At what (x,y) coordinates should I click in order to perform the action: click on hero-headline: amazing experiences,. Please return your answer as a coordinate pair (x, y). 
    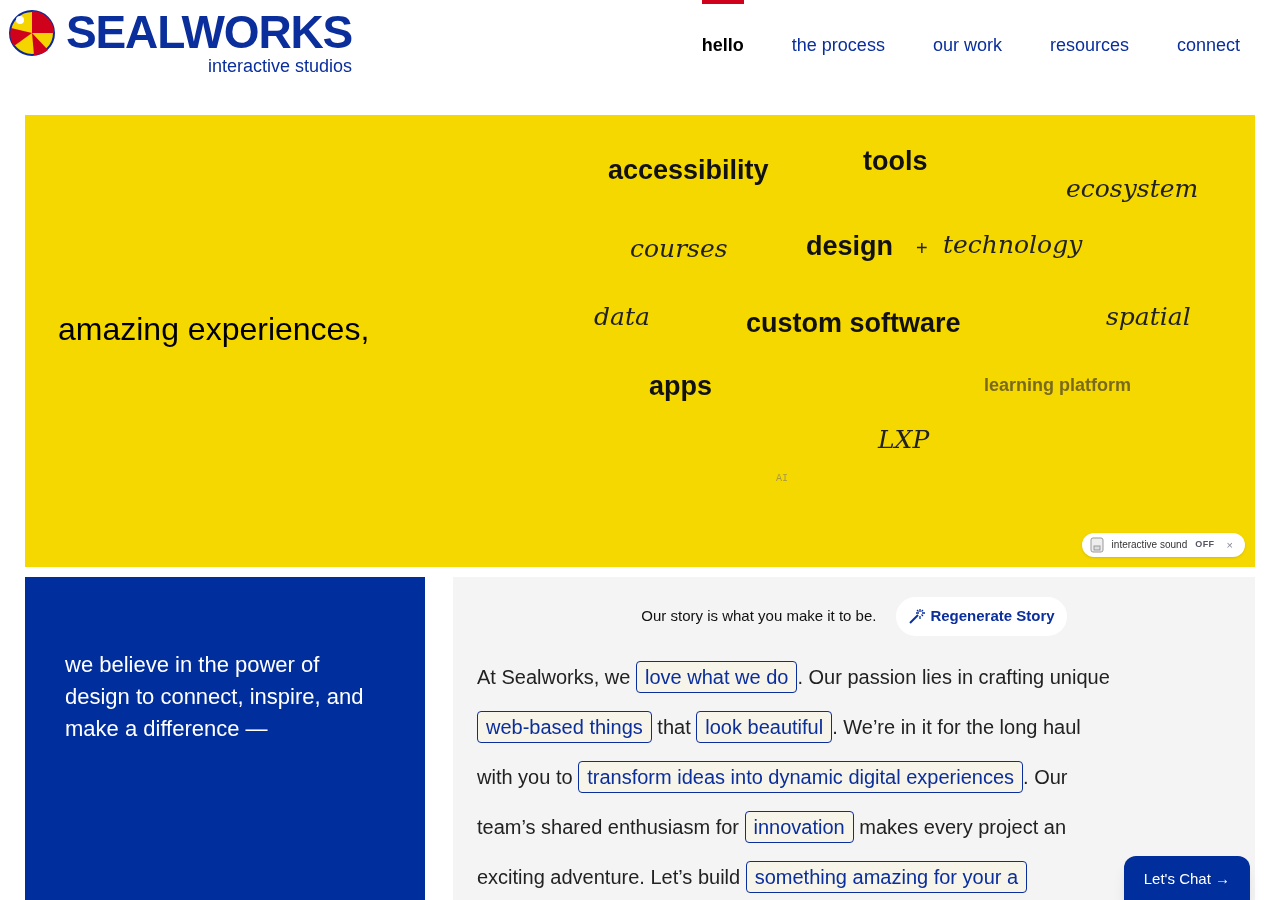
    Looking at the image, I should click on (214, 329).